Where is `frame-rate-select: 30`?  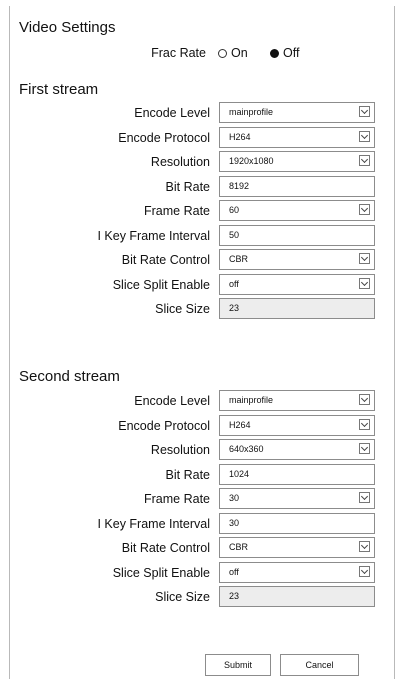 frame-rate-select: 30 is located at coordinates (297, 498).